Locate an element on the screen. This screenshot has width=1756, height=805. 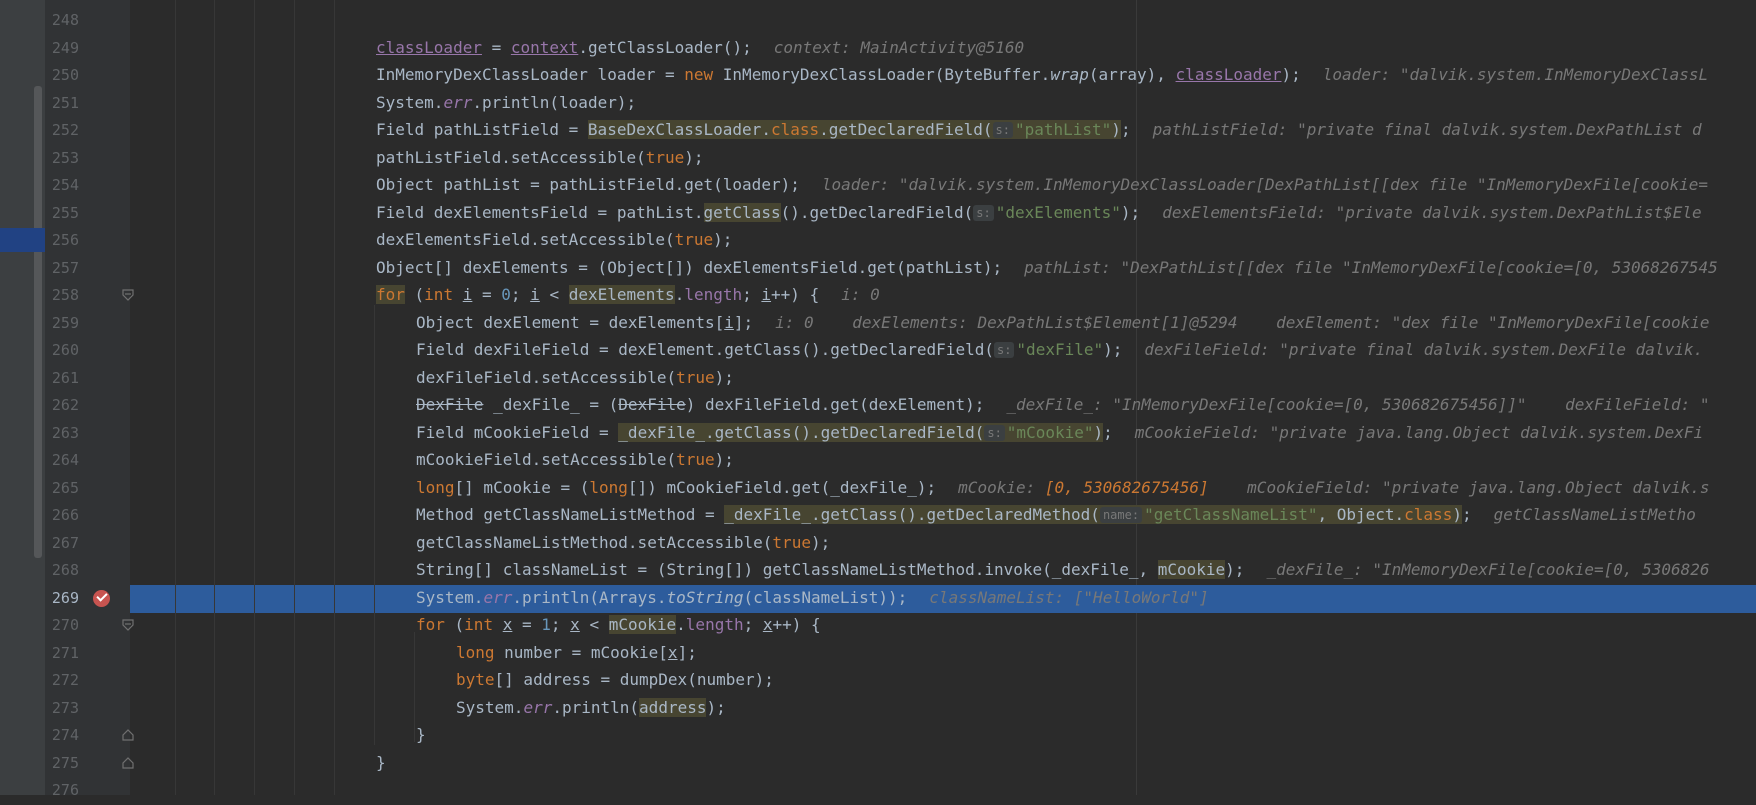
code-line: 276 is located at coordinates (878, 791).